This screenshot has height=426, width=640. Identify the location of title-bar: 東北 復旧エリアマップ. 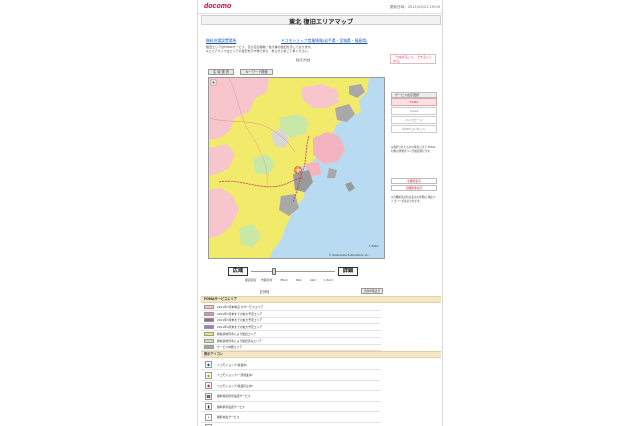
(321, 20).